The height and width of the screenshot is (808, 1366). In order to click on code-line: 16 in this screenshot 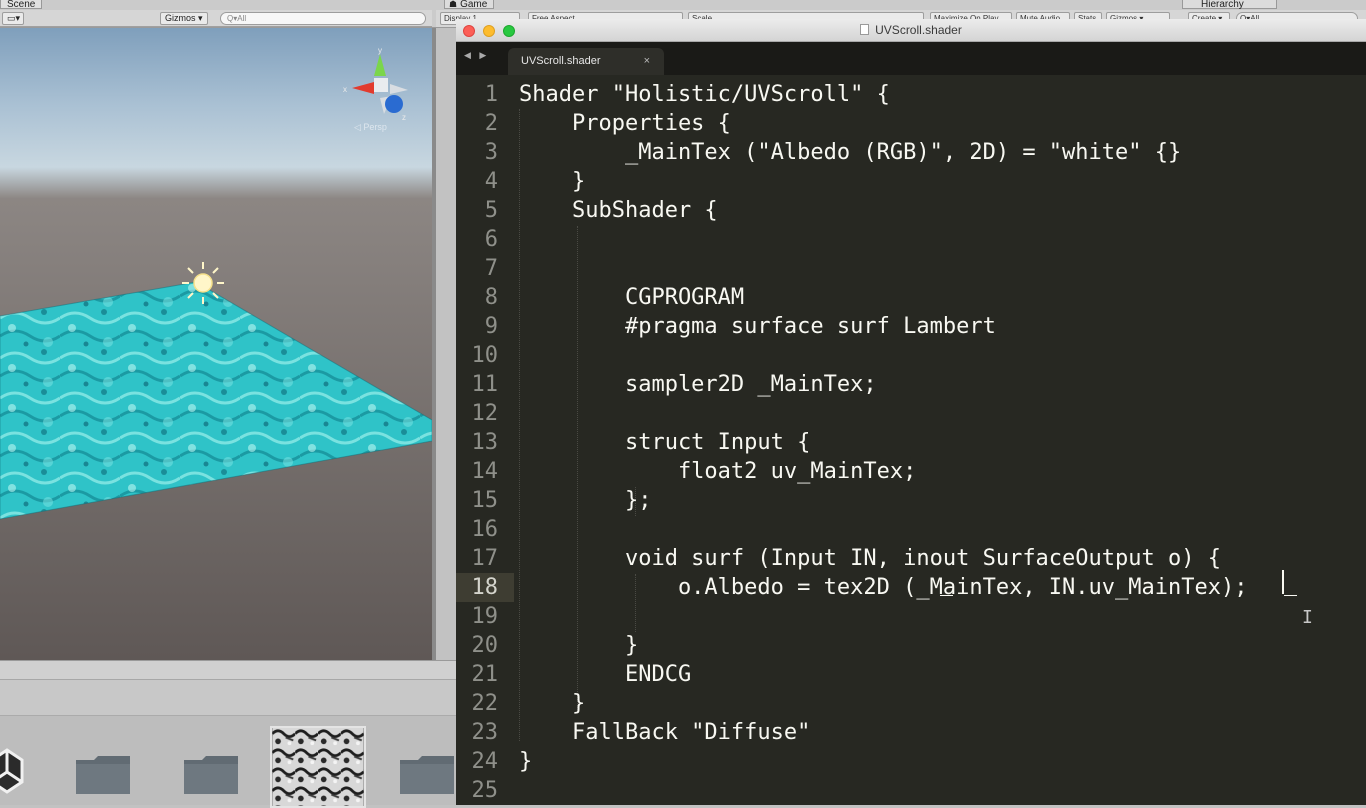, I will do `click(911, 529)`.